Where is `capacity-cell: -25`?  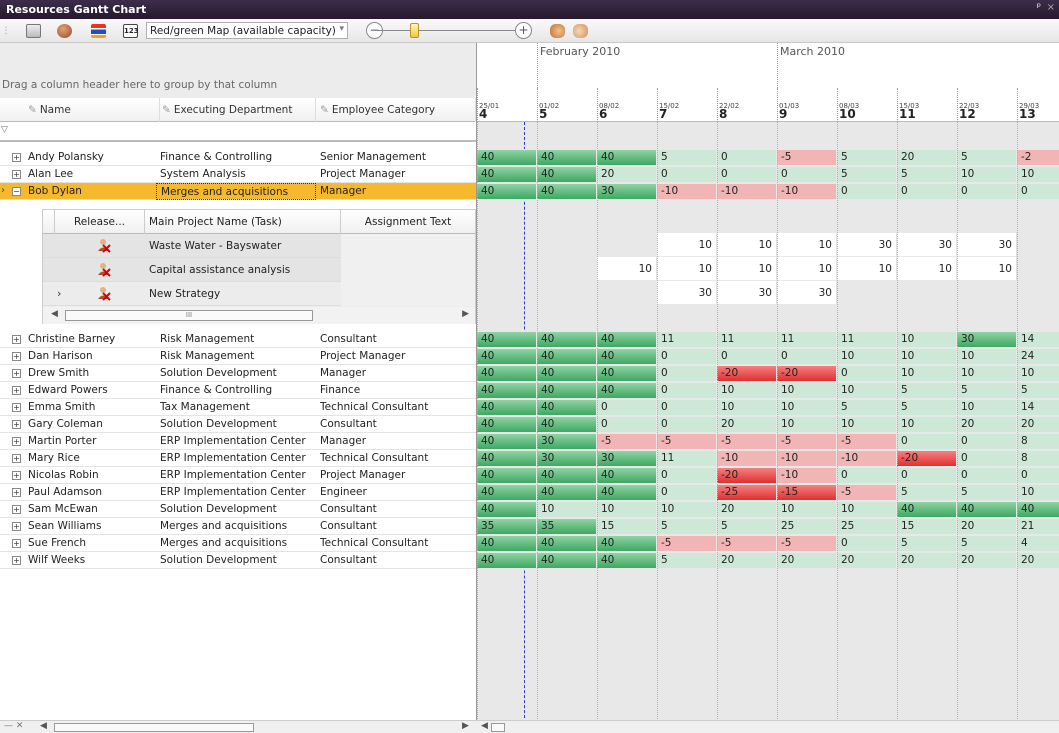 capacity-cell: -25 is located at coordinates (746, 492).